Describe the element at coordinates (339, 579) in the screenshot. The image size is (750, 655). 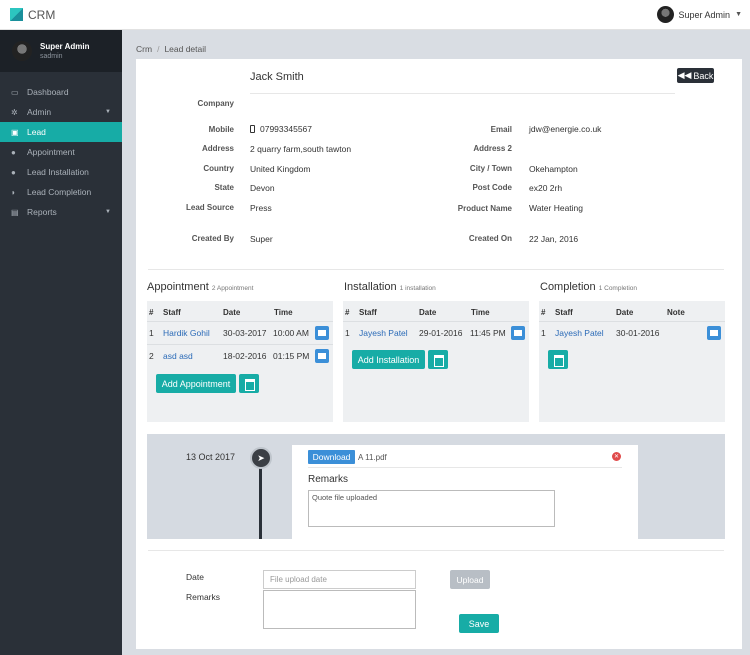
I see `file-upload-date-input: File upload date` at that location.